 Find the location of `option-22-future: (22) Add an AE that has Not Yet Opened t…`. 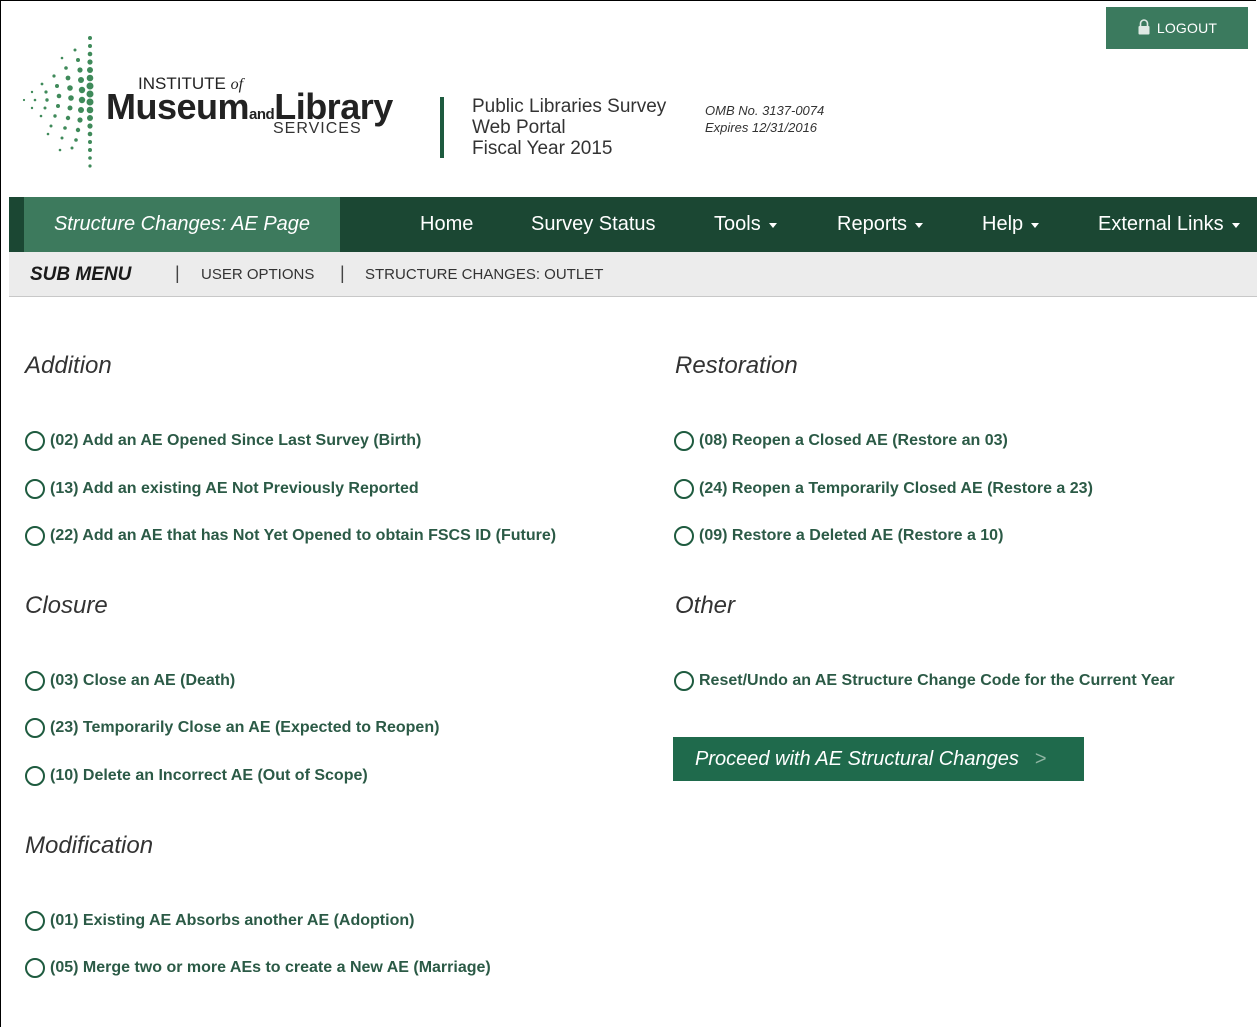

option-22-future: (22) Add an AE that has Not Yet Opened t… is located at coordinates (290, 536).